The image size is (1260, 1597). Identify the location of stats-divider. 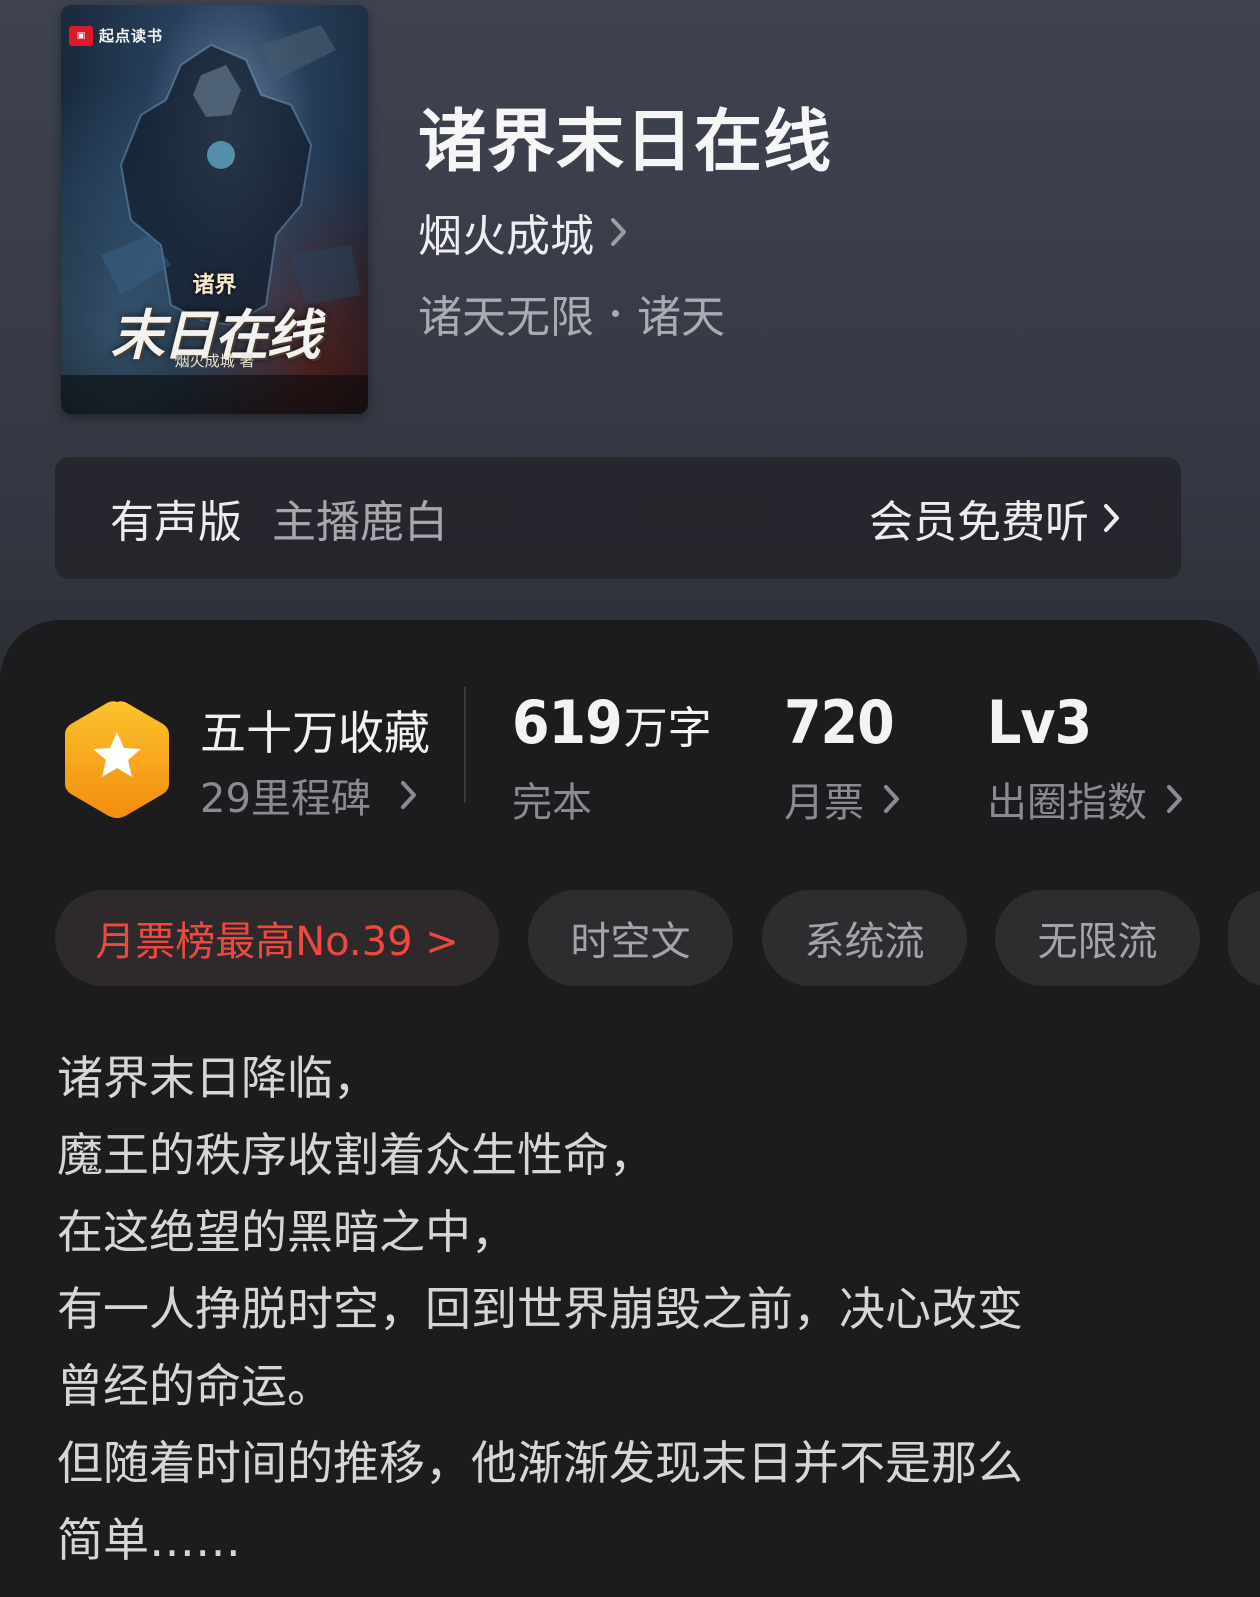
(465, 745).